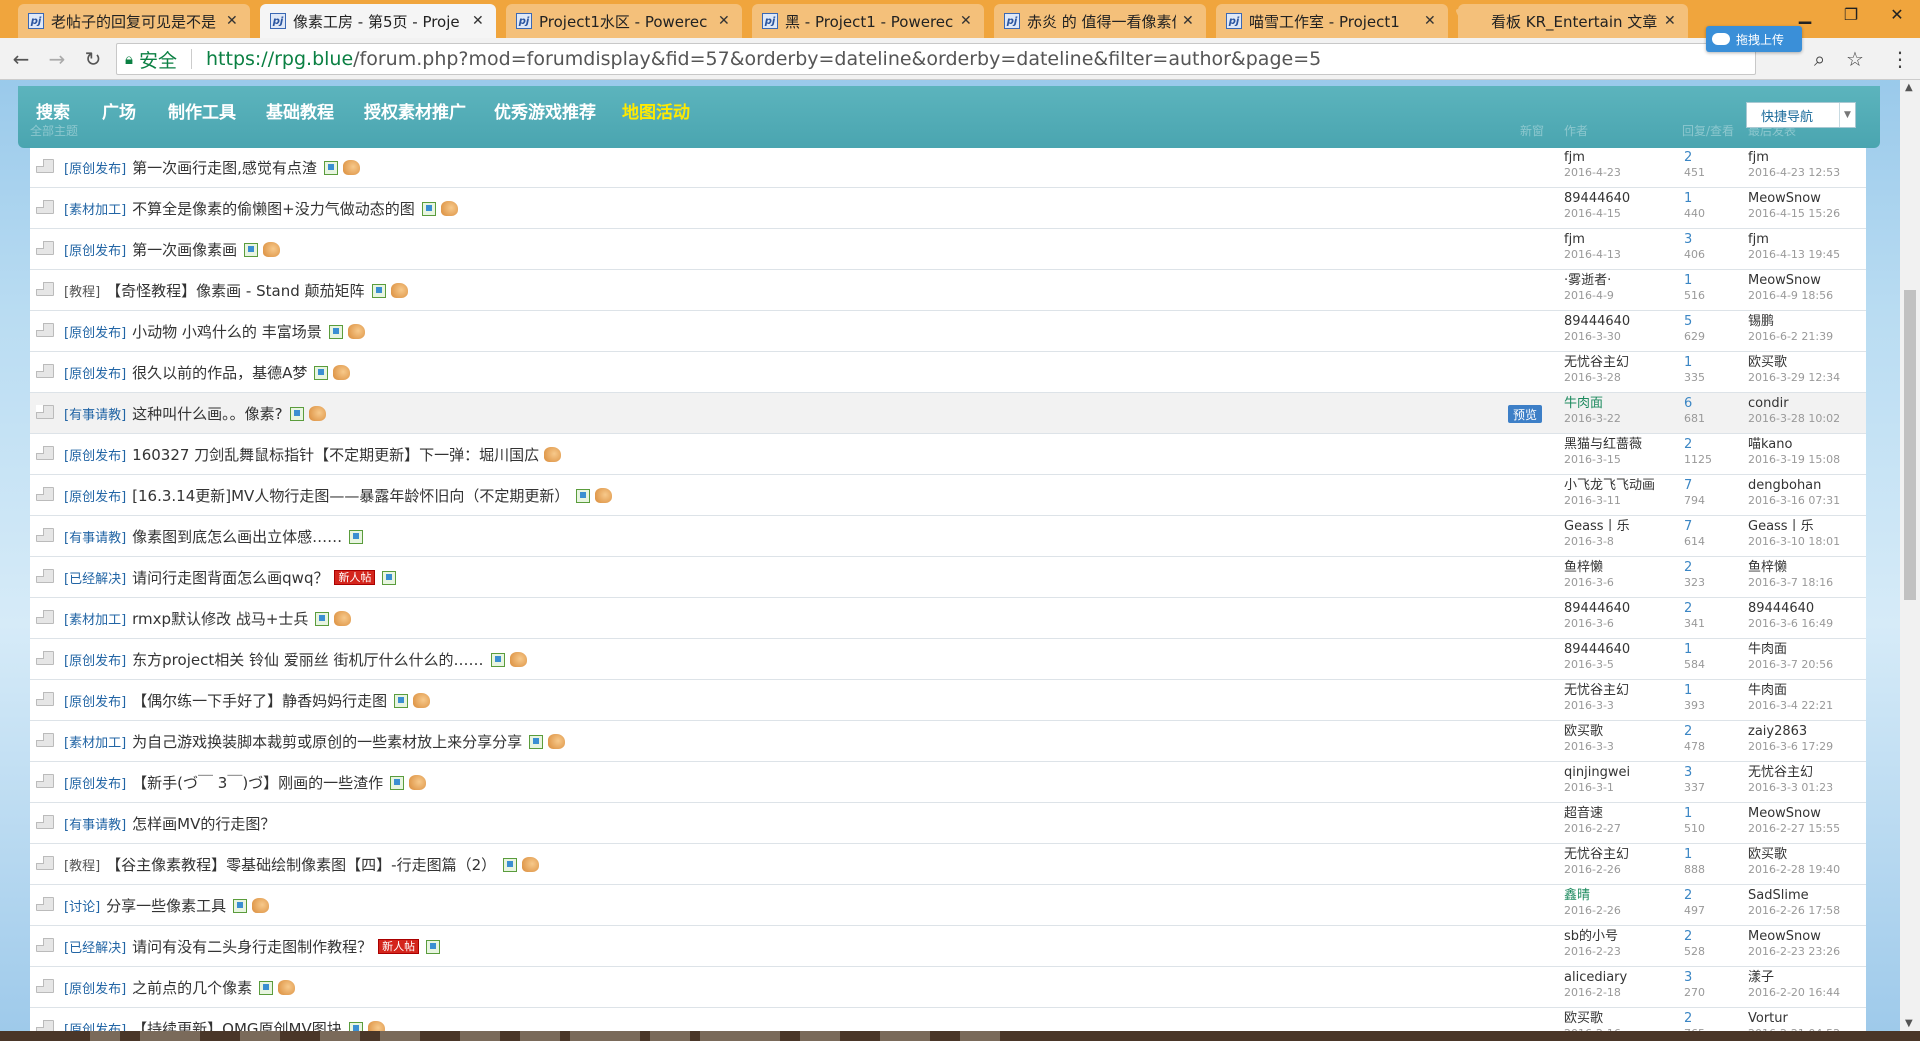  I want to click on author-name: 89444640, so click(1597, 321).